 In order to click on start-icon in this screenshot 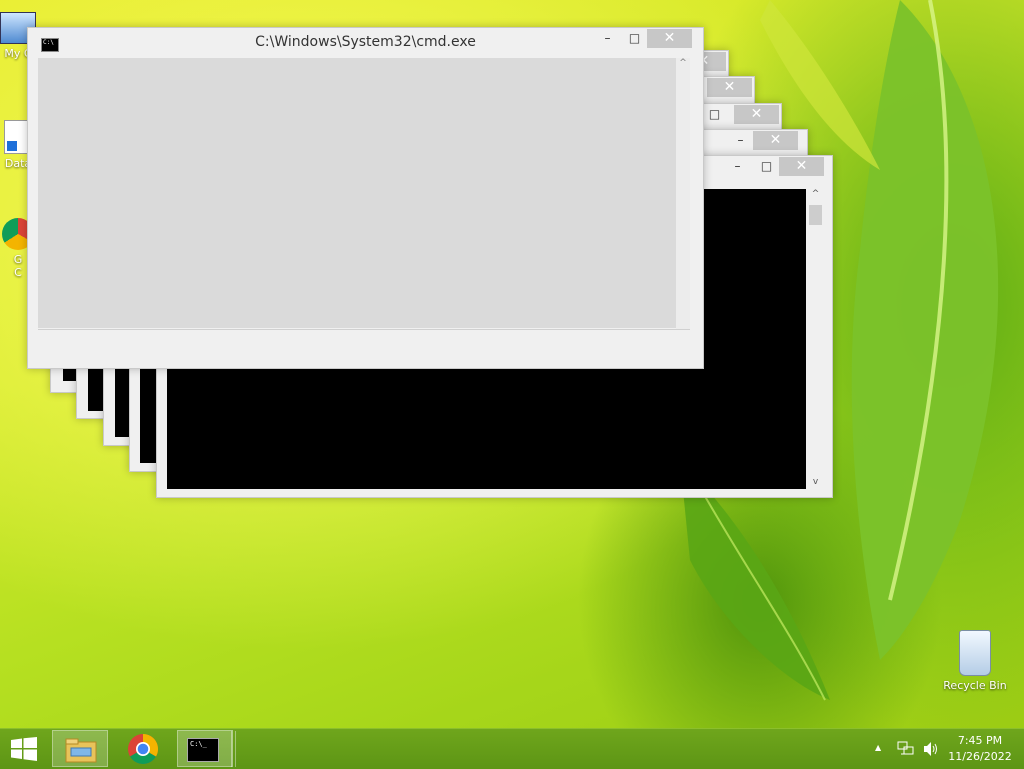, I will do `click(24, 749)`.